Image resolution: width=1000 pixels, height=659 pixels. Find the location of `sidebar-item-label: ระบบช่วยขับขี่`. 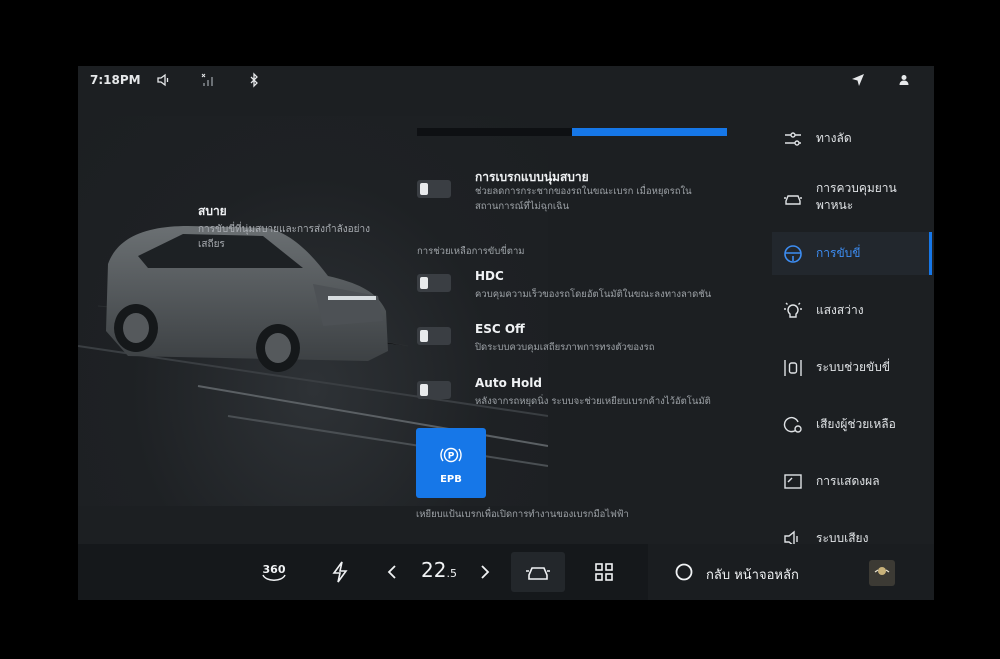

sidebar-item-label: ระบบช่วยขับขี่ is located at coordinates (853, 367).